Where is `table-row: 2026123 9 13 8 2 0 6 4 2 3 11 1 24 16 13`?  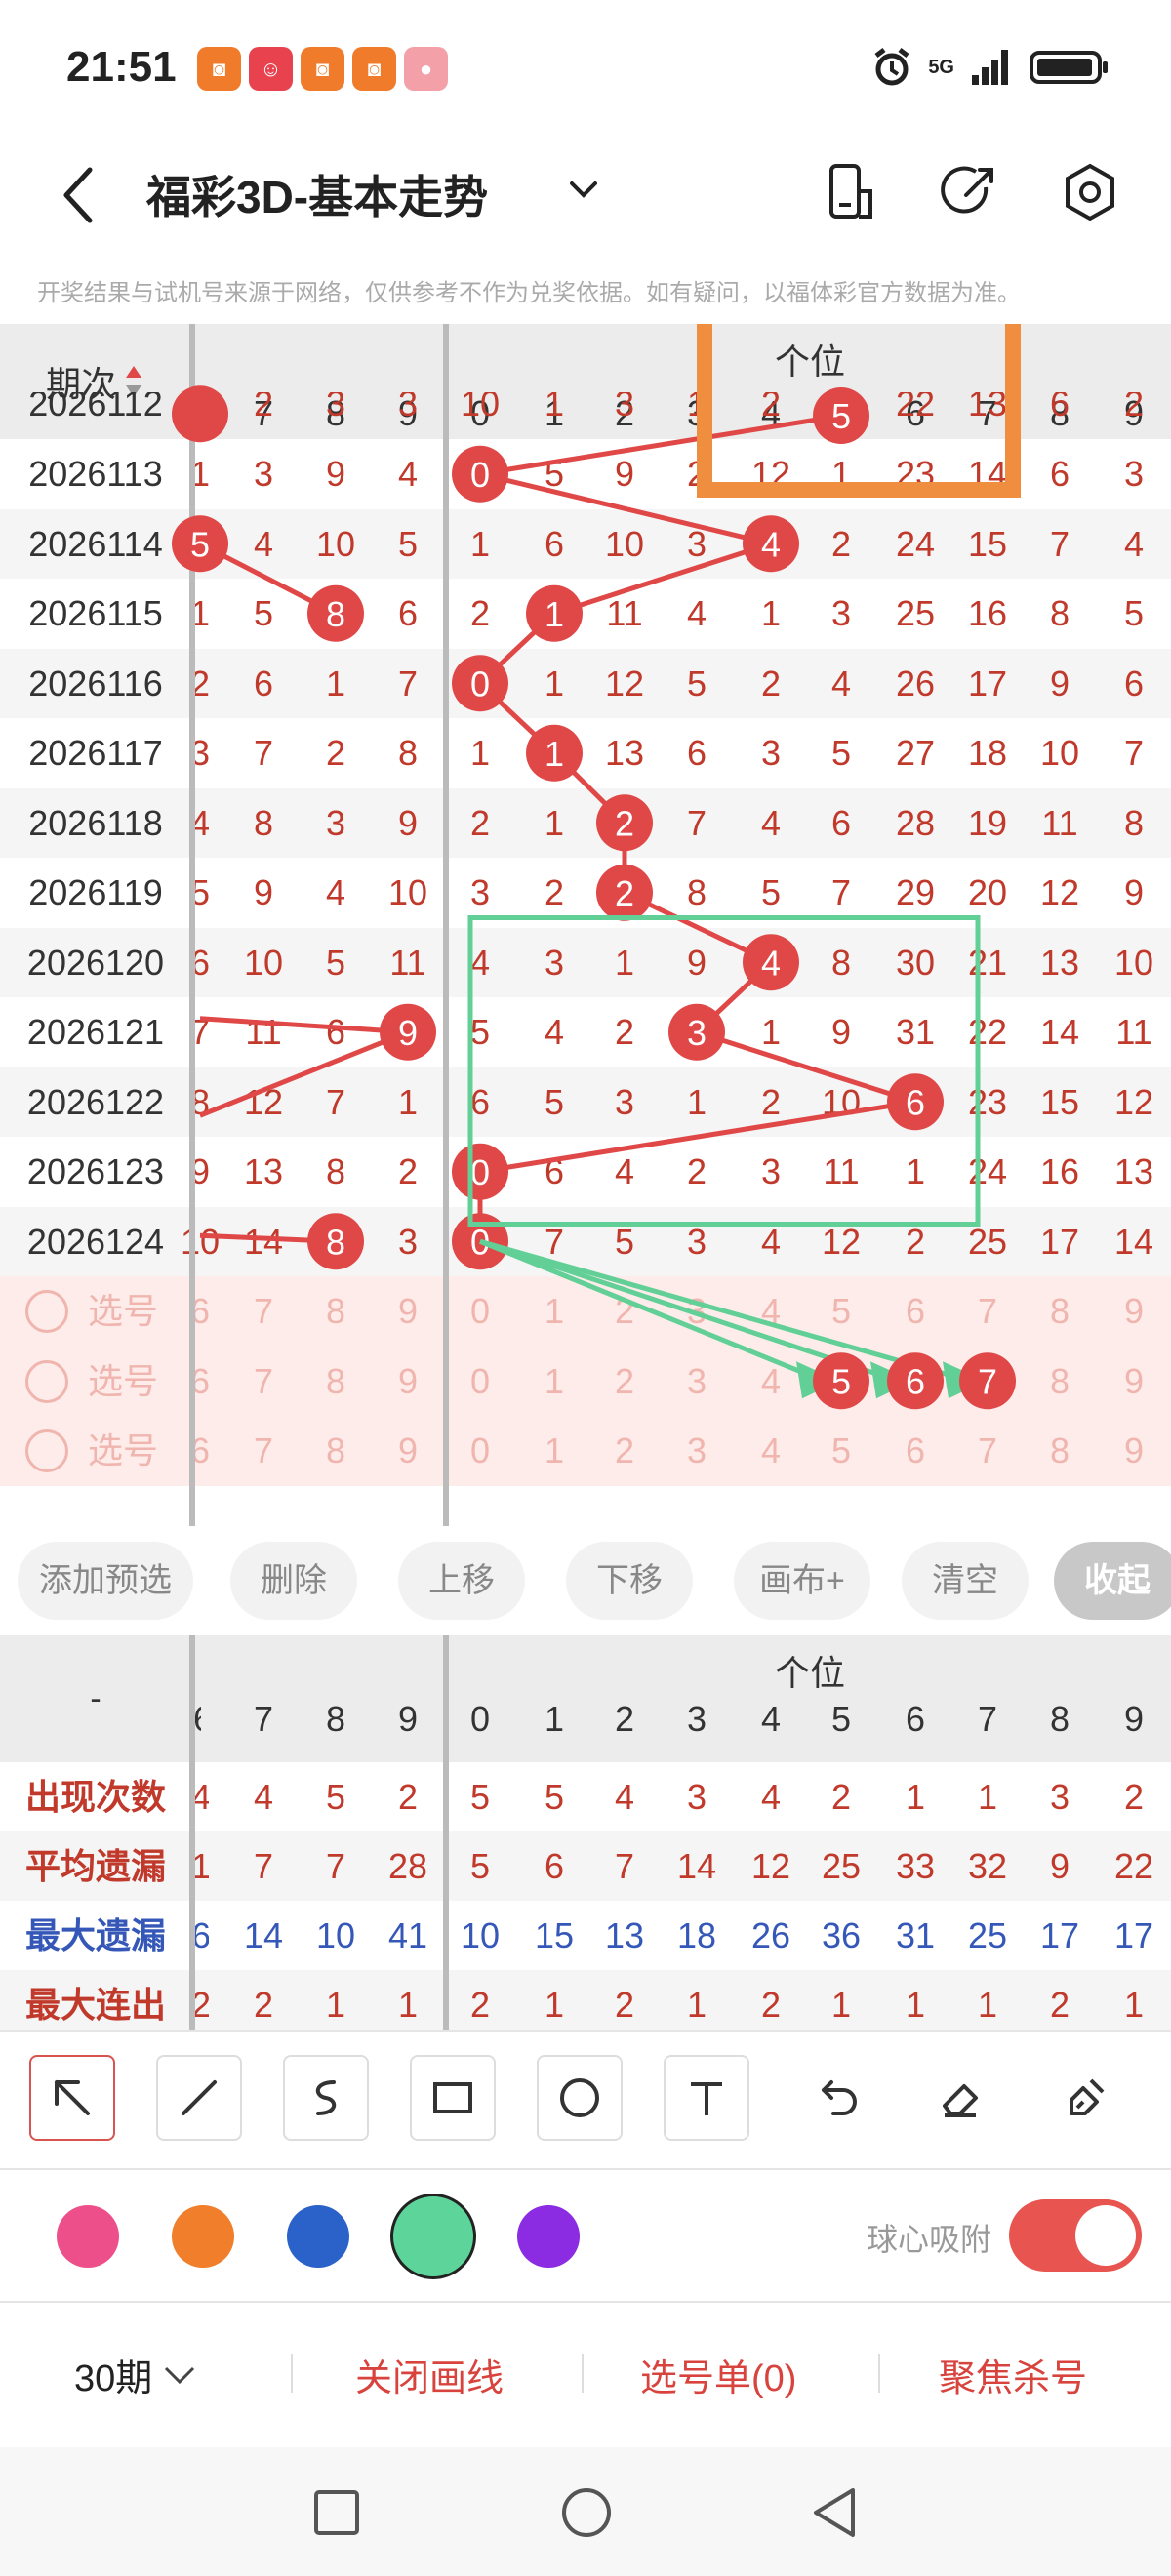
table-row: 2026123 9 13 8 2 0 6 4 2 3 11 1 24 16 13 is located at coordinates (585, 1172).